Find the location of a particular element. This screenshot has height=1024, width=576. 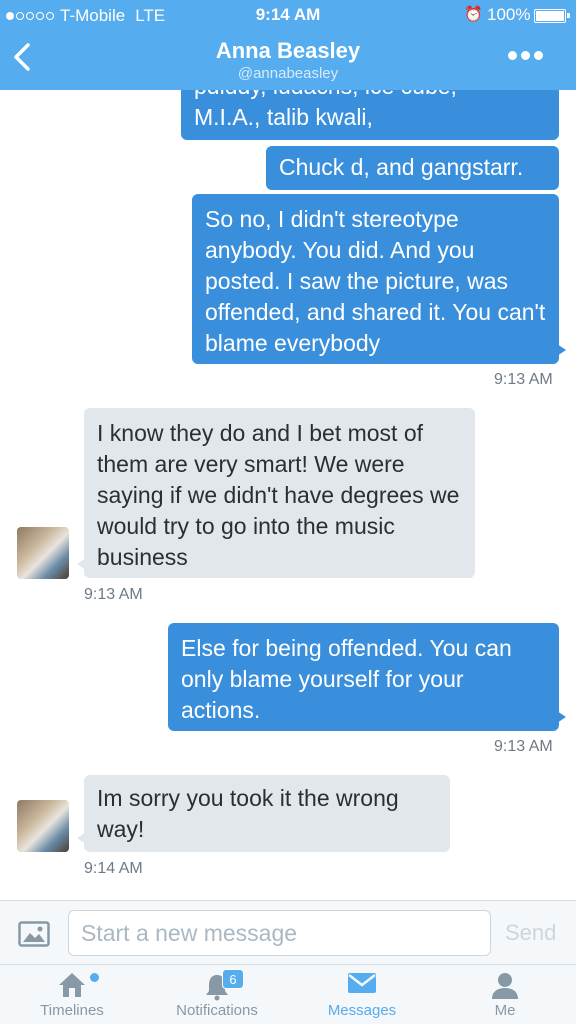

conversation-handle: @annabeasley is located at coordinates (288, 73).